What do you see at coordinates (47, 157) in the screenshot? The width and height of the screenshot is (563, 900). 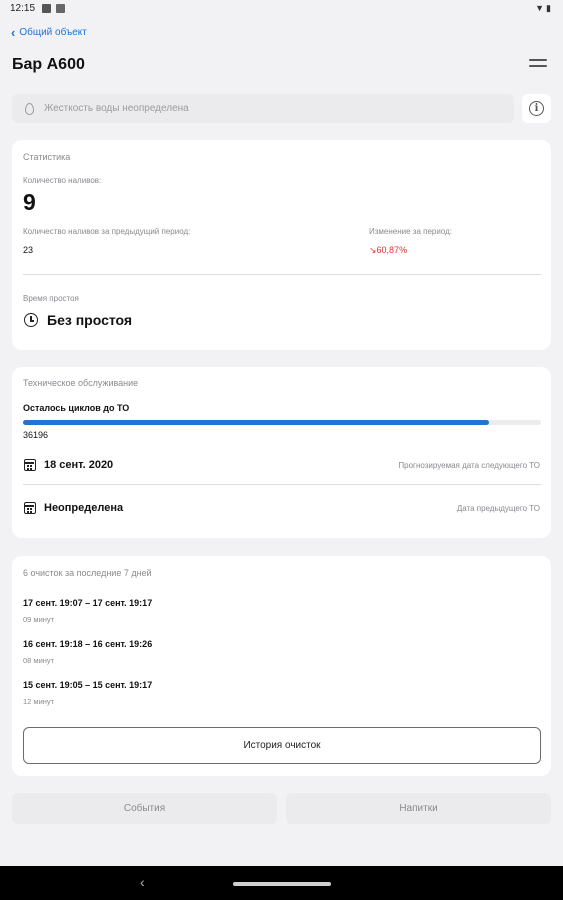 I see `statistics-title: Статистика` at bounding box center [47, 157].